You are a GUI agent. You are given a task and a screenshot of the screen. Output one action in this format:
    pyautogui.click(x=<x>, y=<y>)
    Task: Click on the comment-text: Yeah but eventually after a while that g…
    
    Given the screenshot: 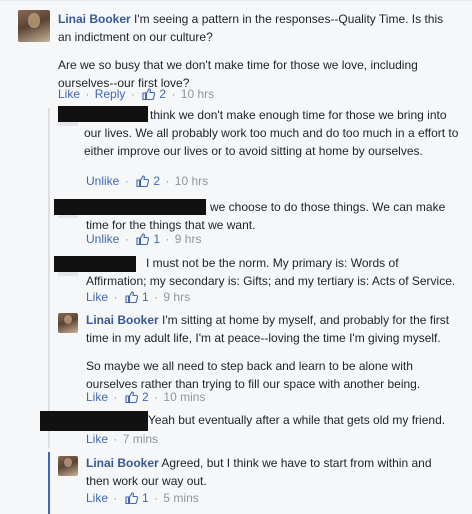 What is the action you would take?
    pyautogui.click(x=297, y=420)
    